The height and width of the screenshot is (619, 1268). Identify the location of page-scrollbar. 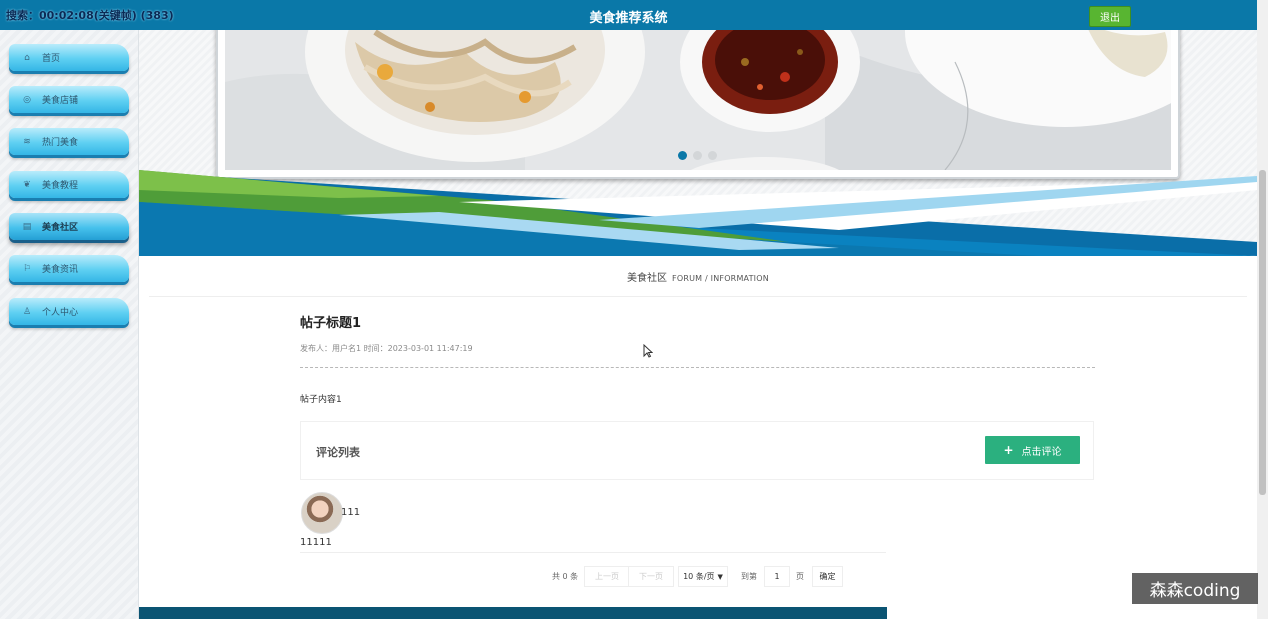
(1262, 309).